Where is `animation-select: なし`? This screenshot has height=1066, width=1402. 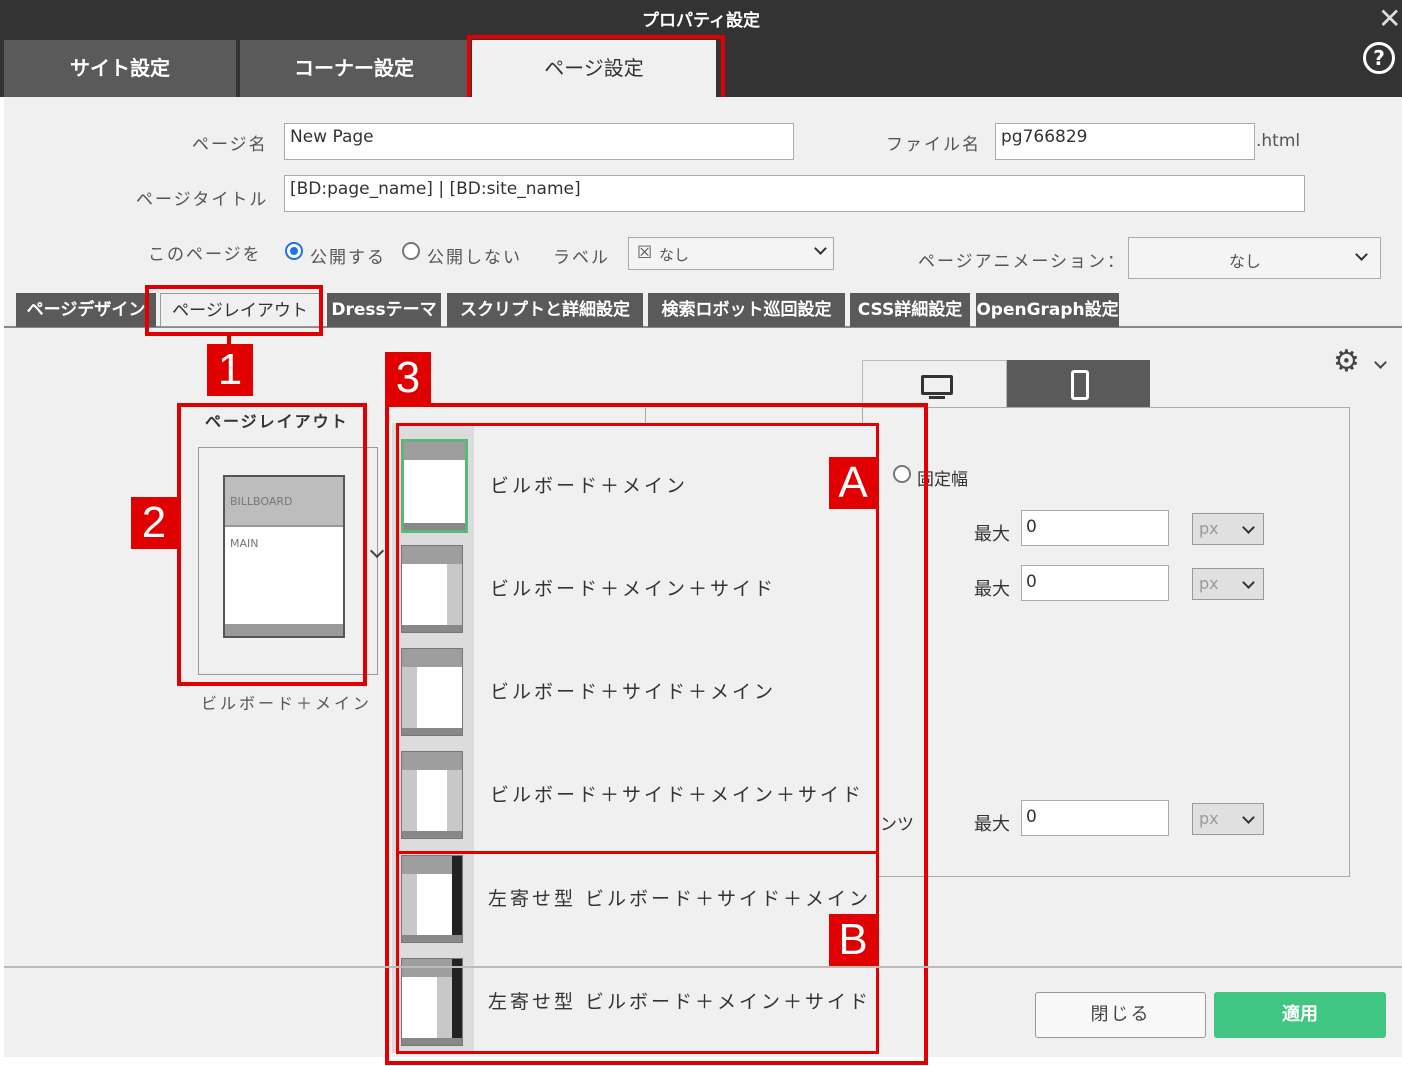 animation-select: なし is located at coordinates (1254, 258).